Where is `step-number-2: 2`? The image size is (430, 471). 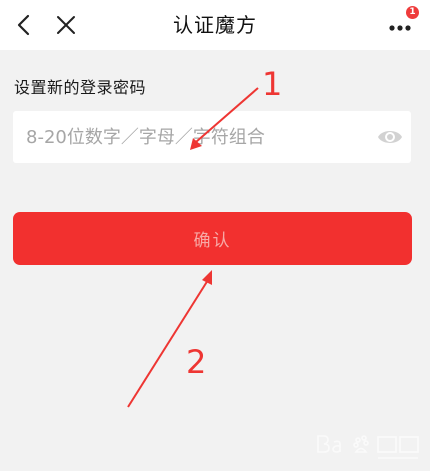
step-number-2: 2 is located at coordinates (196, 362).